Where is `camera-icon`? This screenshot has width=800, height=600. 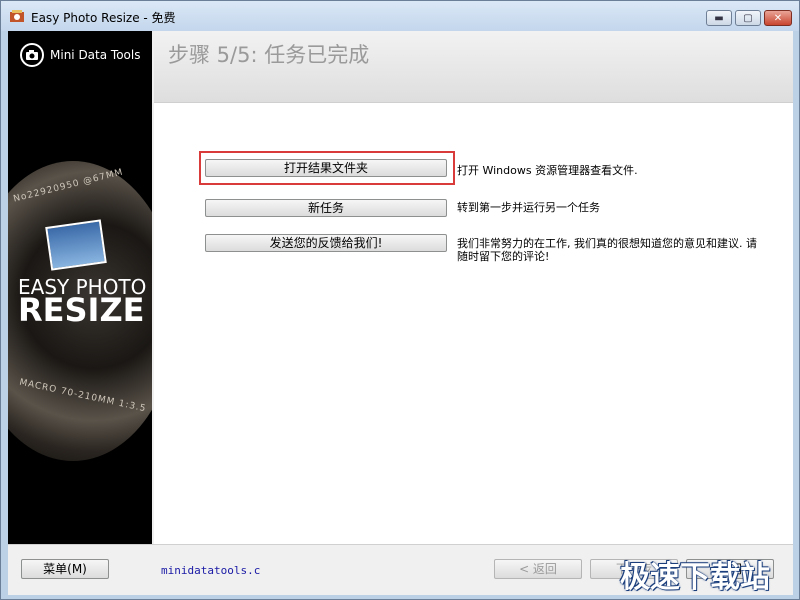 camera-icon is located at coordinates (32, 55).